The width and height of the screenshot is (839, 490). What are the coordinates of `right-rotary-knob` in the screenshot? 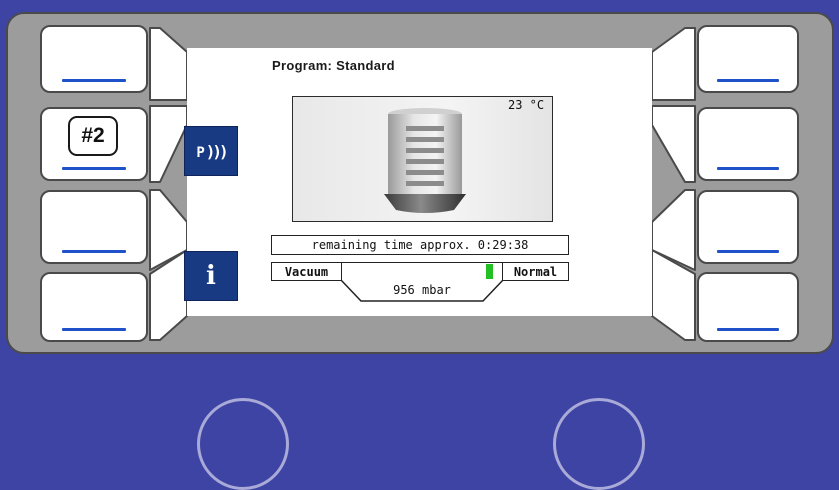 It's located at (599, 444).